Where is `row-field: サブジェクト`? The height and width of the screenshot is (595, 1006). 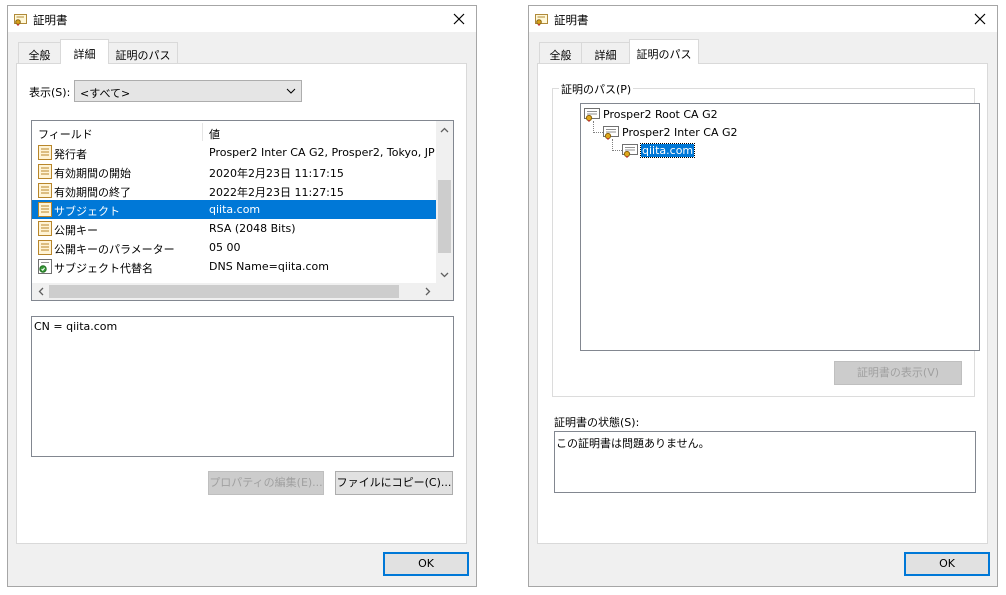 row-field: サブジェクト is located at coordinates (87, 211).